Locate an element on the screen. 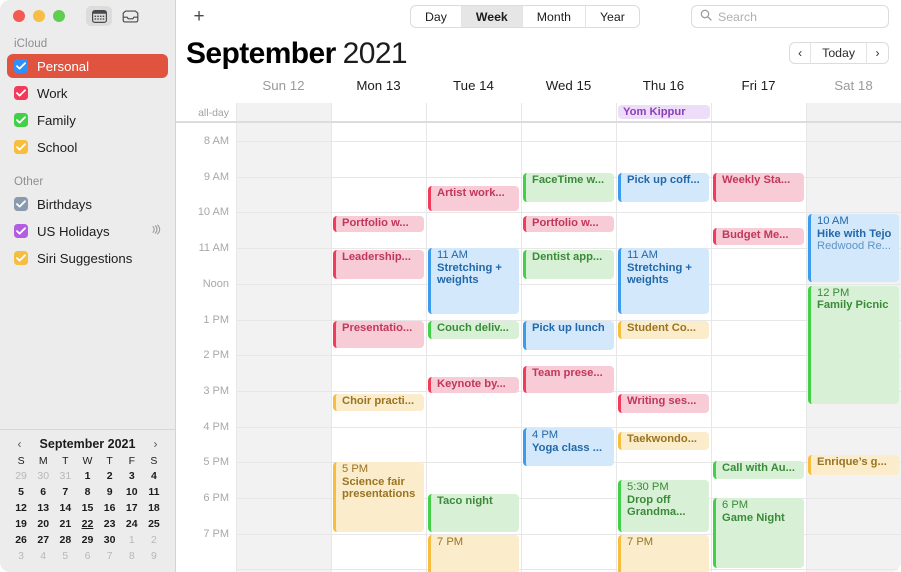 This screenshot has height=572, width=901. mini-day-cell: 24 is located at coordinates (132, 524).